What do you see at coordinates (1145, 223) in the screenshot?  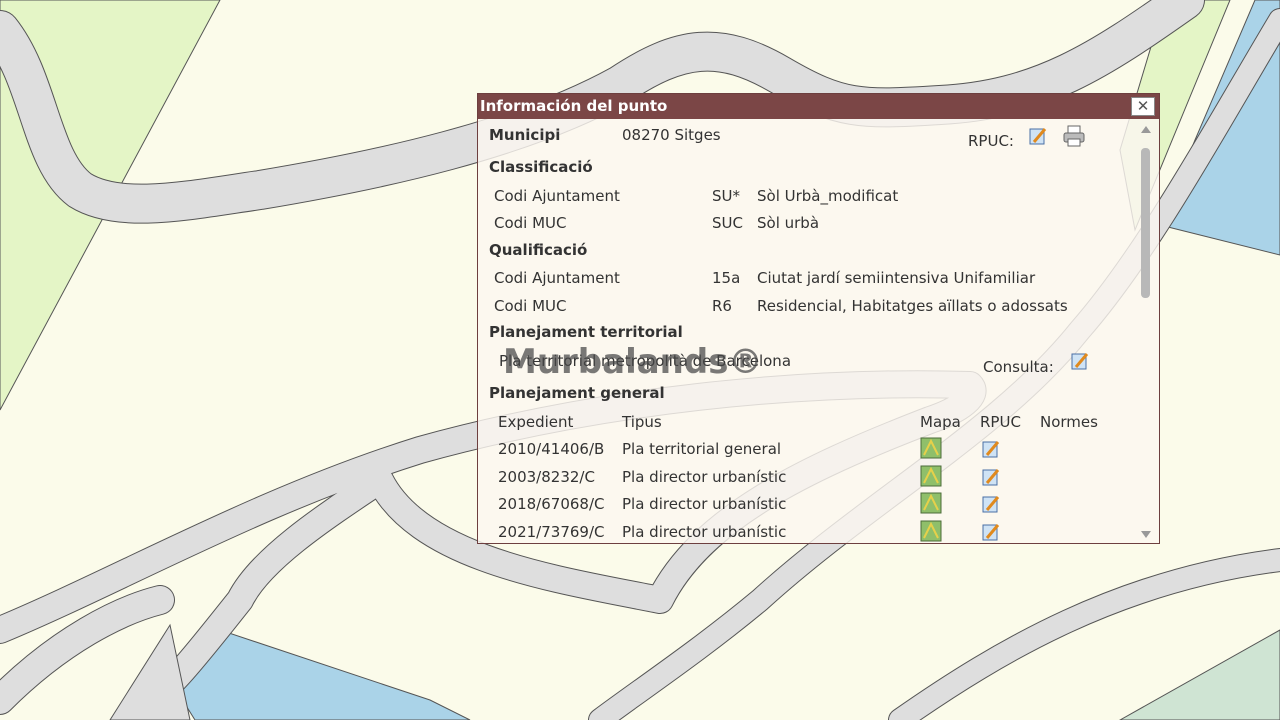 I see `scroll-thumb` at bounding box center [1145, 223].